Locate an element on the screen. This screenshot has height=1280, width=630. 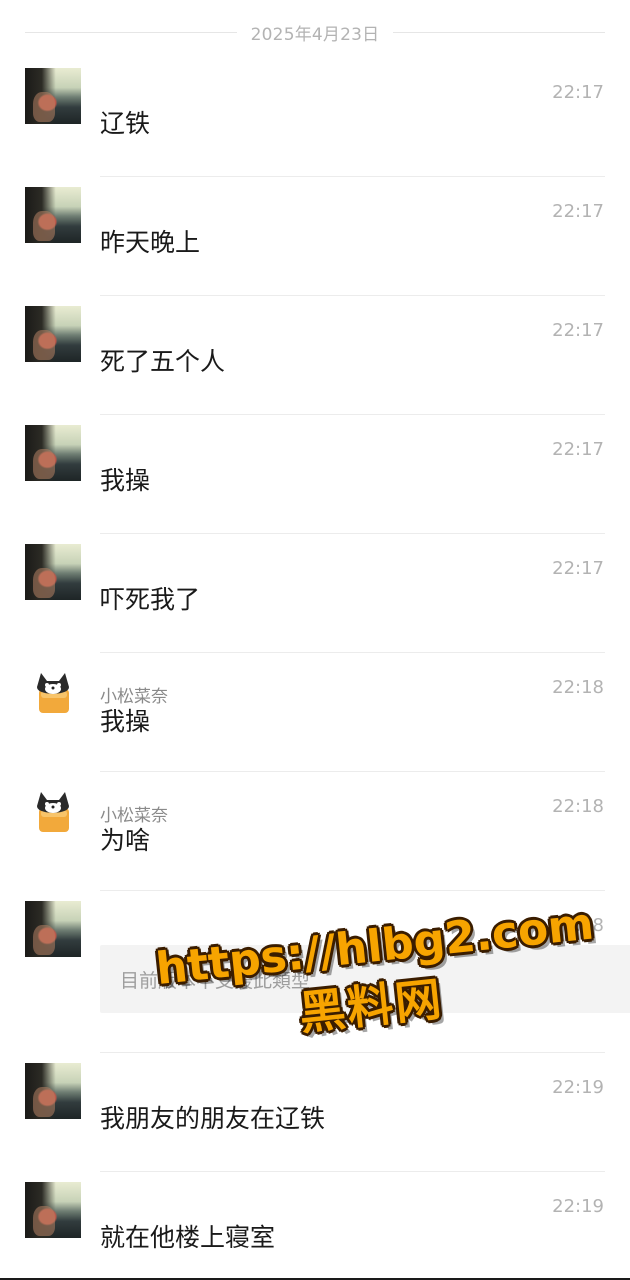
message-row: 22:17 辽铁 is located at coordinates (315, 117).